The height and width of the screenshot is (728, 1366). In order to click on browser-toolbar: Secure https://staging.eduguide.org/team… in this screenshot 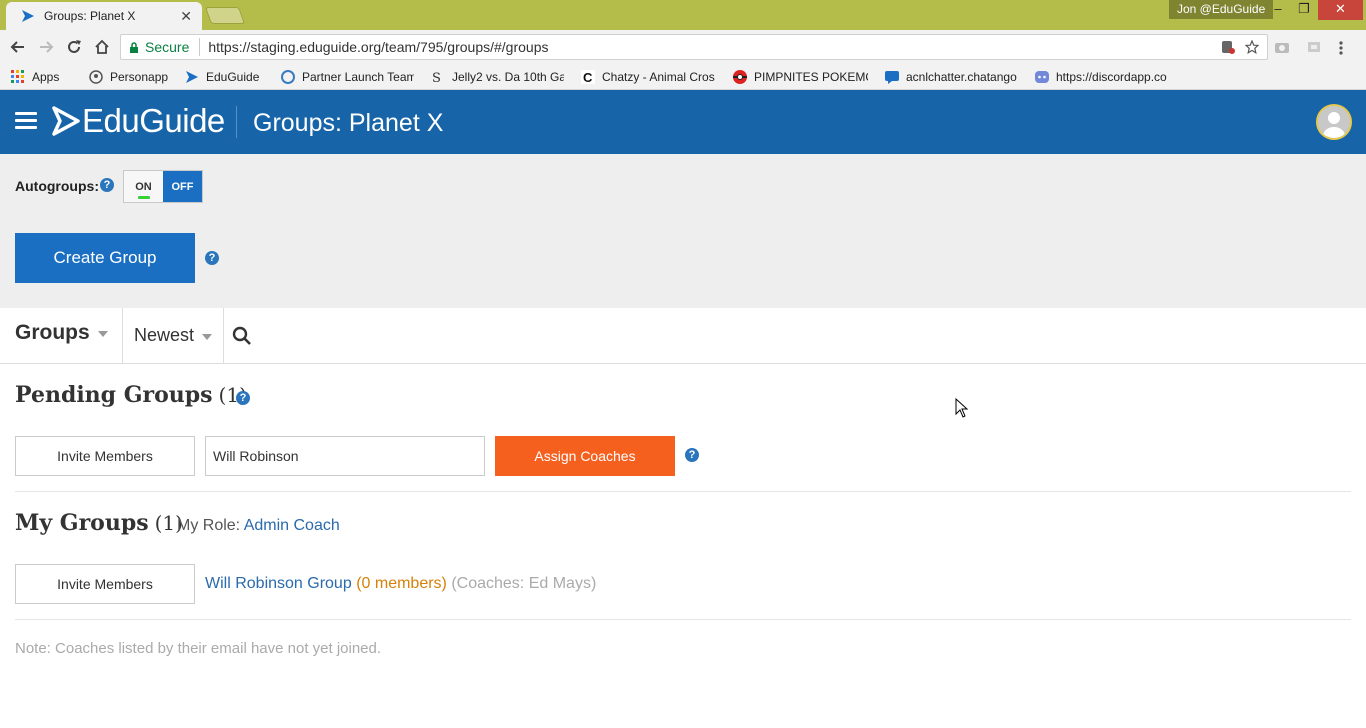, I will do `click(683, 47)`.